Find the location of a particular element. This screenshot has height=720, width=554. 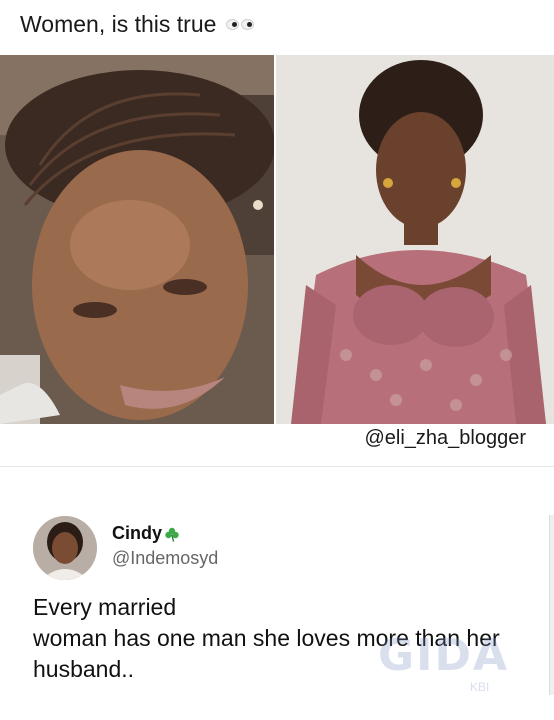

tweet-author-name: Cindy is located at coordinates (146, 533).